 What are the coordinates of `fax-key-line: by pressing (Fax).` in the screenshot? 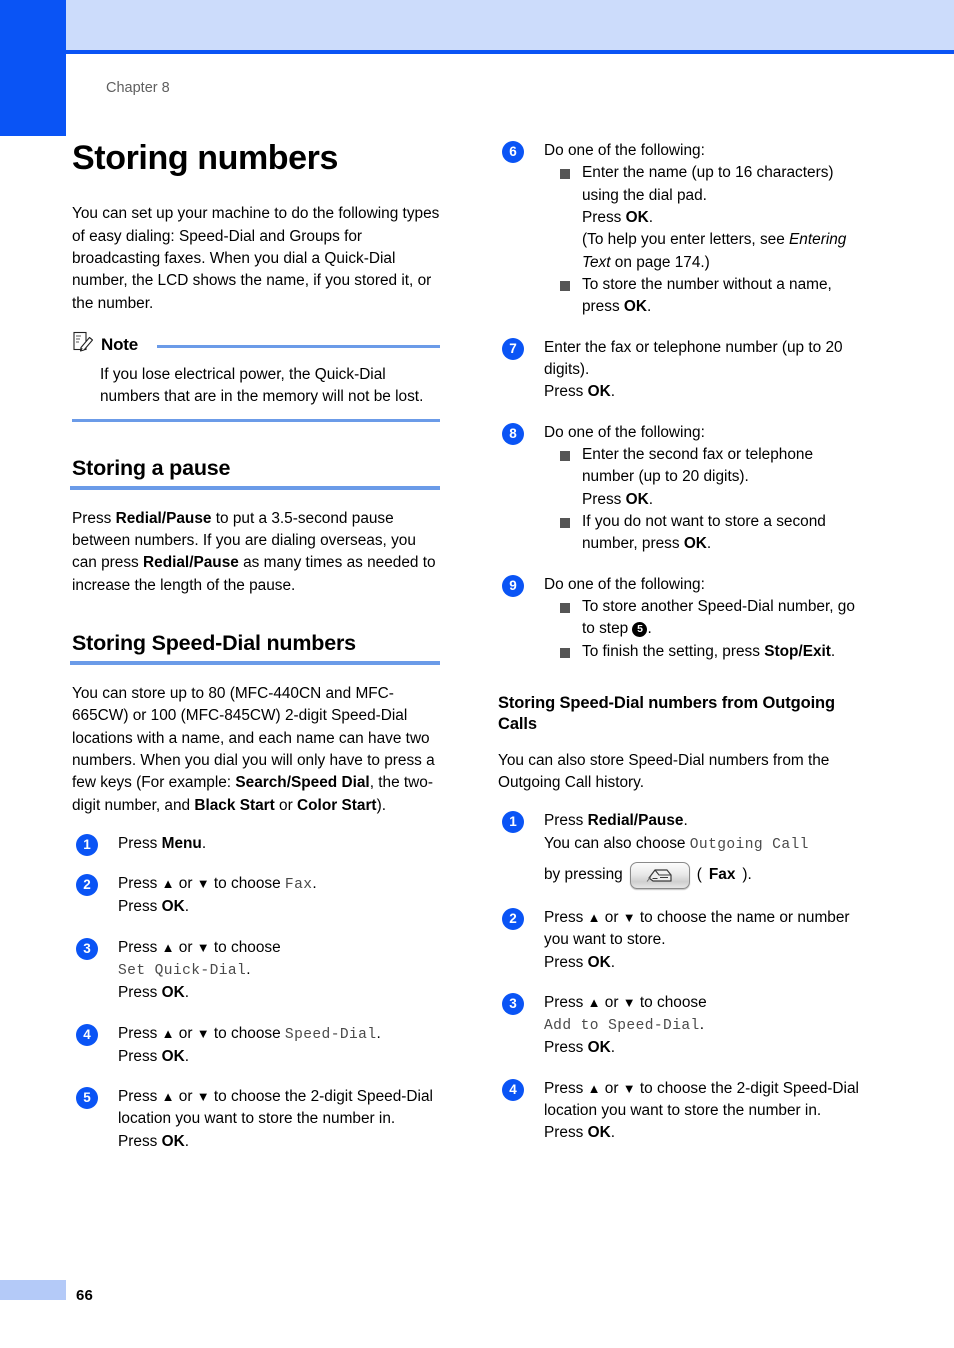 It's located at (705, 875).